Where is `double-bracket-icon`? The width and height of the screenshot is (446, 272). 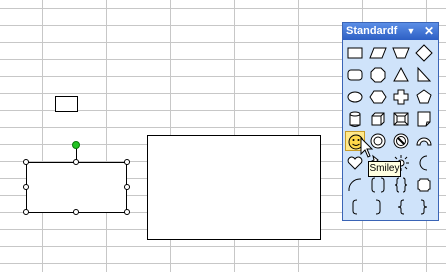
double-bracket-icon is located at coordinates (378, 185).